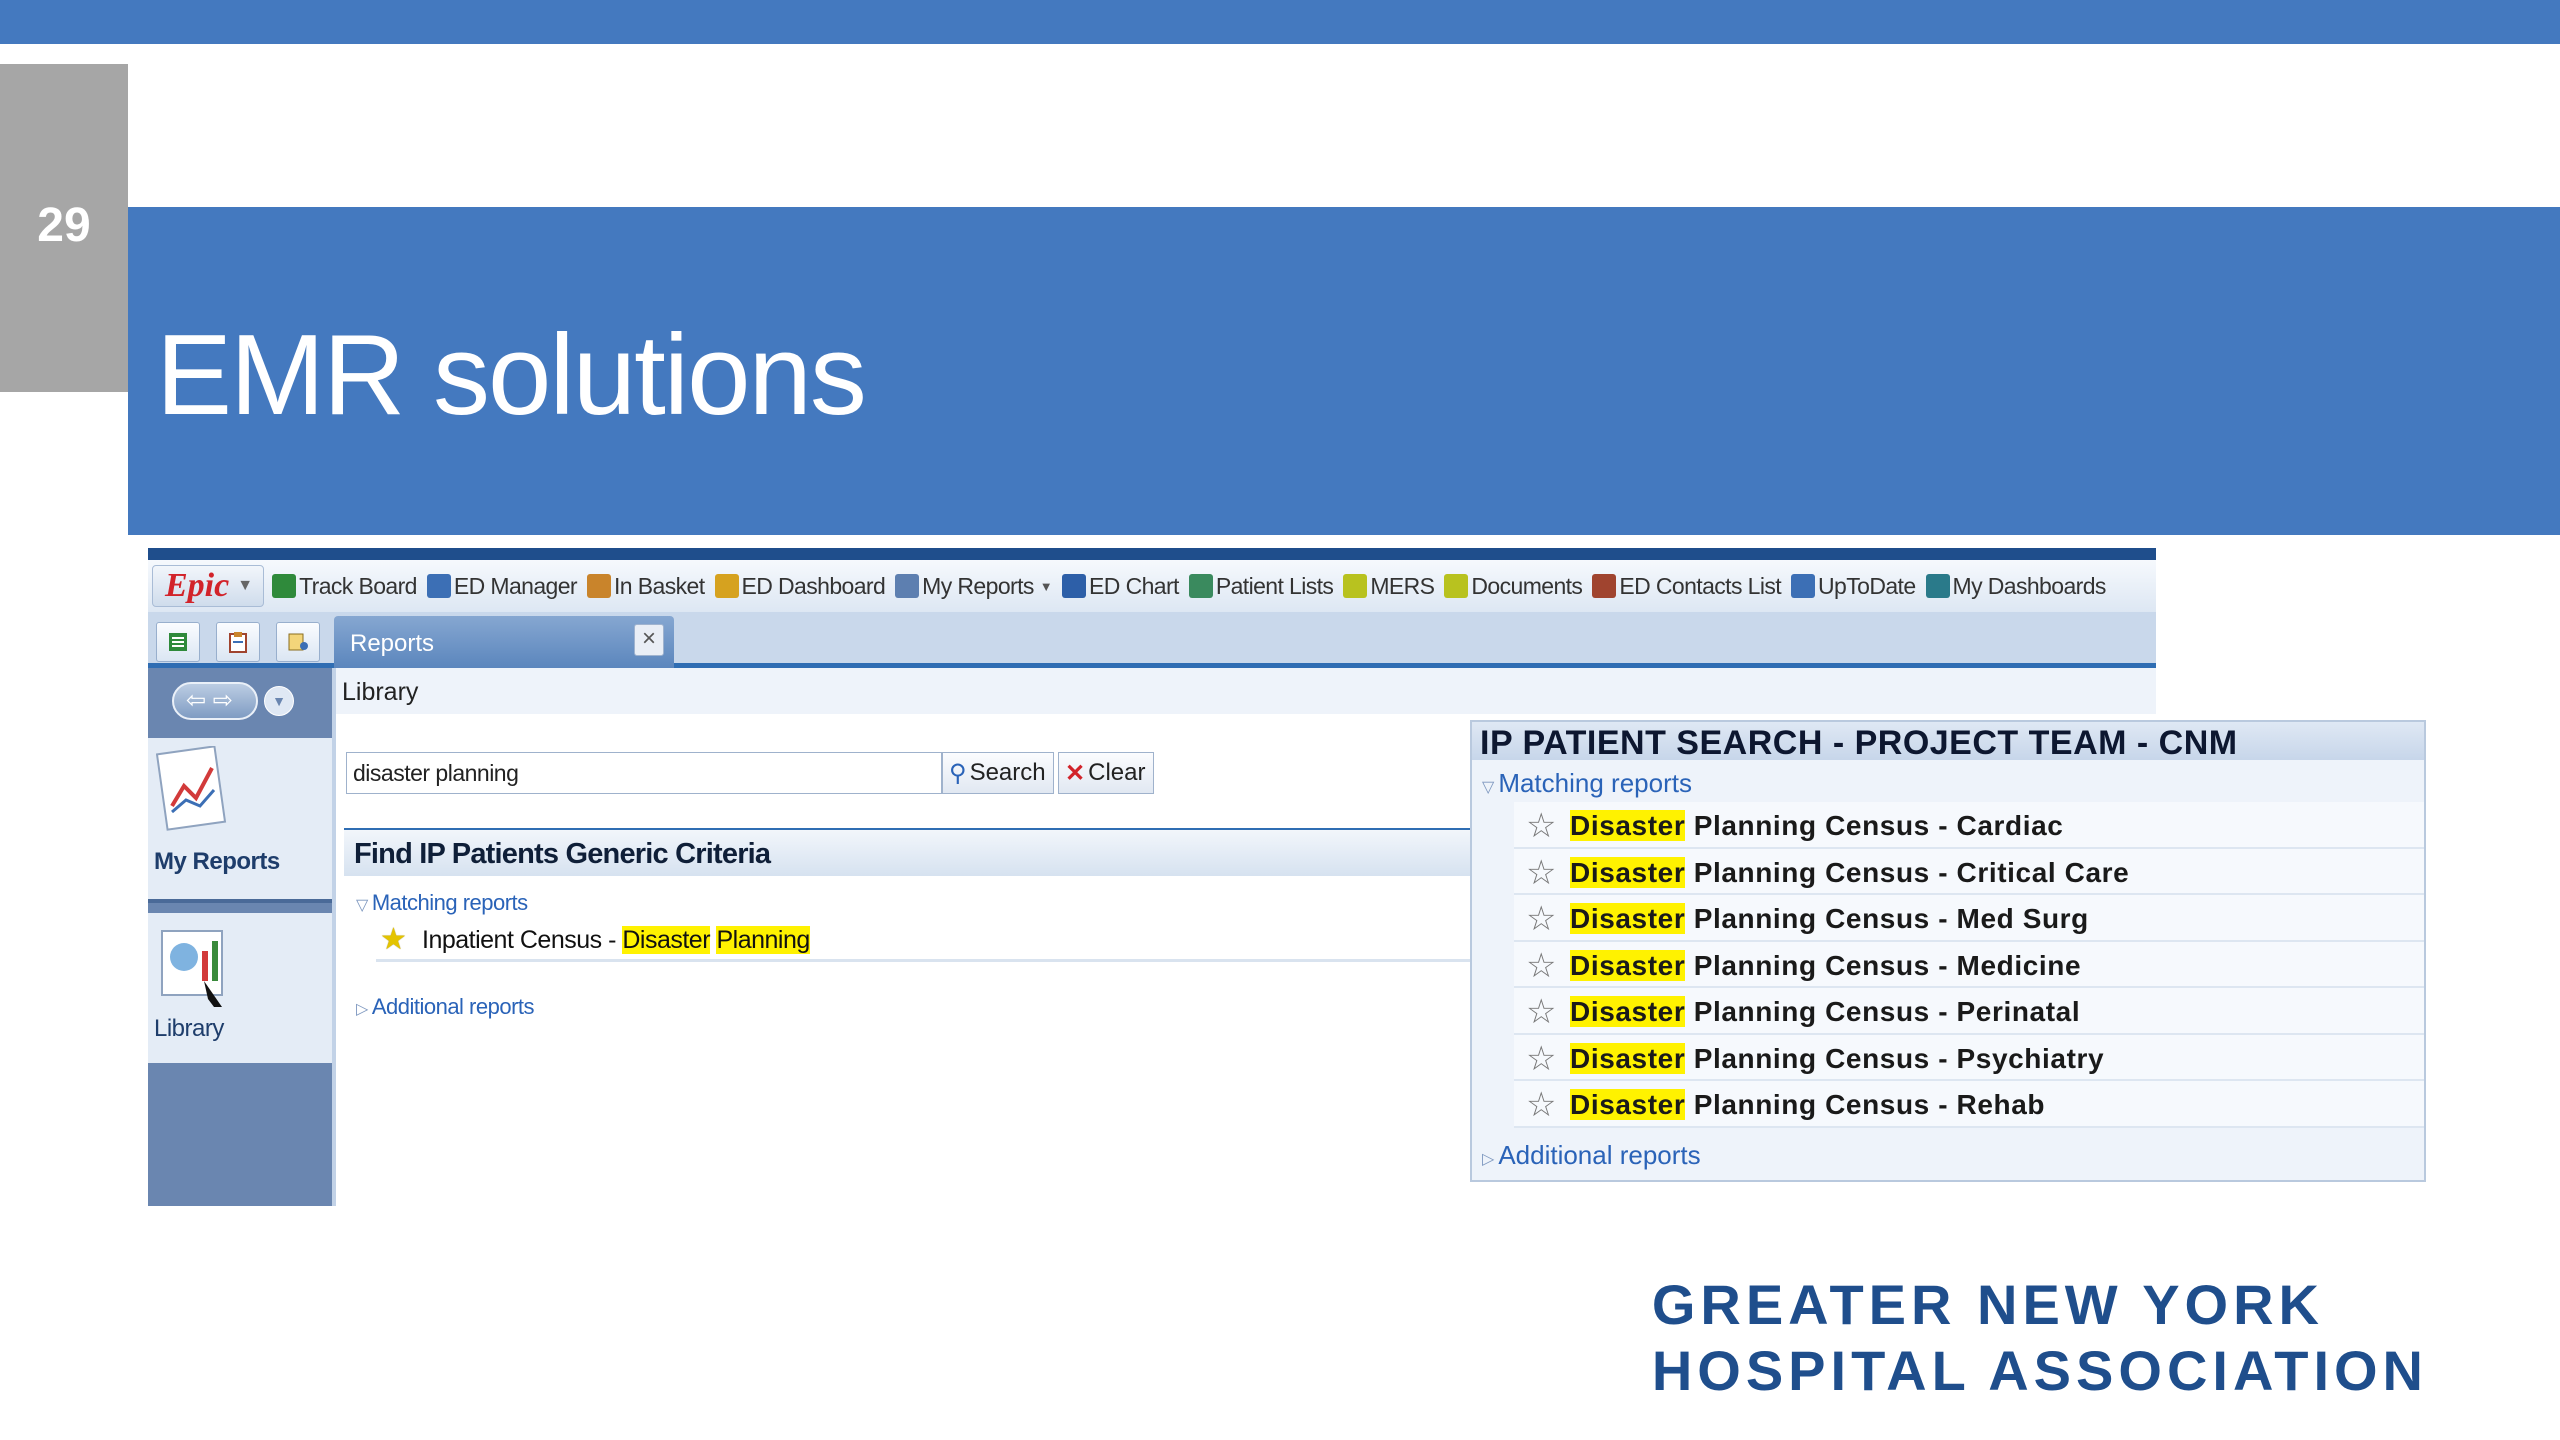 Image resolution: width=2560 pixels, height=1440 pixels. I want to click on report-title: Disaster Planning Census - Med Surg, so click(1829, 919).